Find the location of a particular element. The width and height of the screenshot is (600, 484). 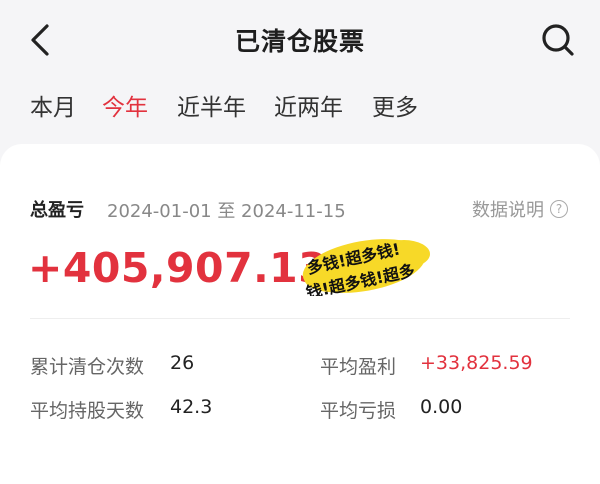

page-title: 已清仓股票 is located at coordinates (299, 41).